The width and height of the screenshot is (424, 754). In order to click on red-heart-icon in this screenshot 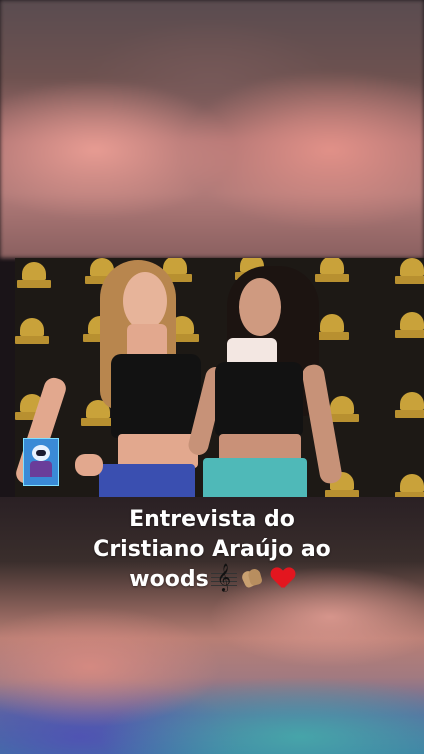, I will do `click(283, 578)`.